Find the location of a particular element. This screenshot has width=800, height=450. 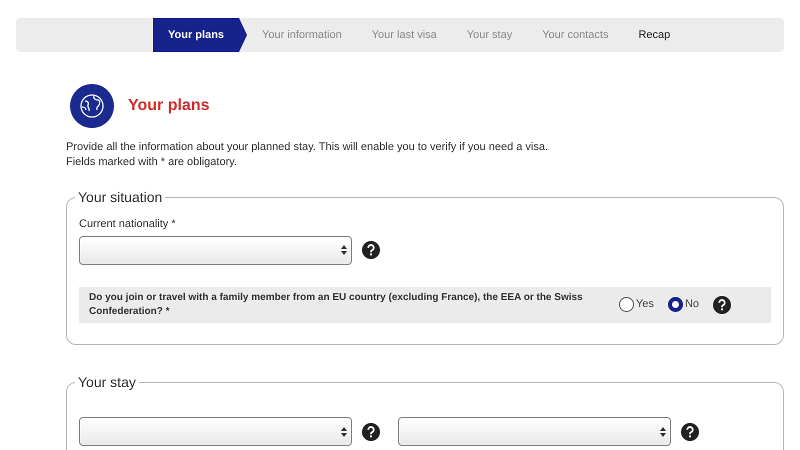

required-note: Fields marked with * are obligatory. is located at coordinates (152, 162).